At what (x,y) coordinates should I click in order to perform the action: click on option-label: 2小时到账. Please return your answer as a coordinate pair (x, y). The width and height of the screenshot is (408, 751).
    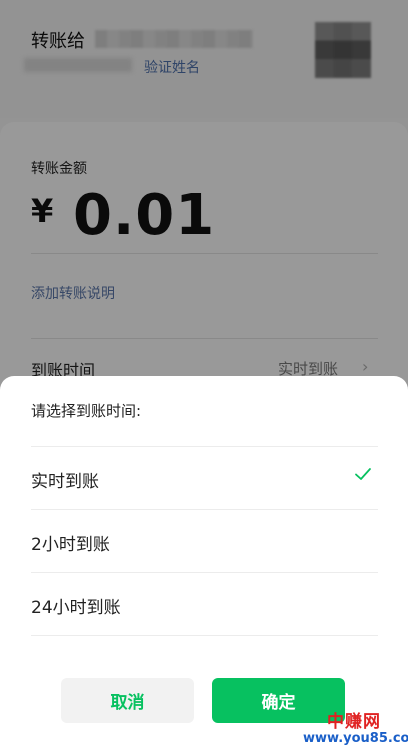
    Looking at the image, I should click on (70, 545).